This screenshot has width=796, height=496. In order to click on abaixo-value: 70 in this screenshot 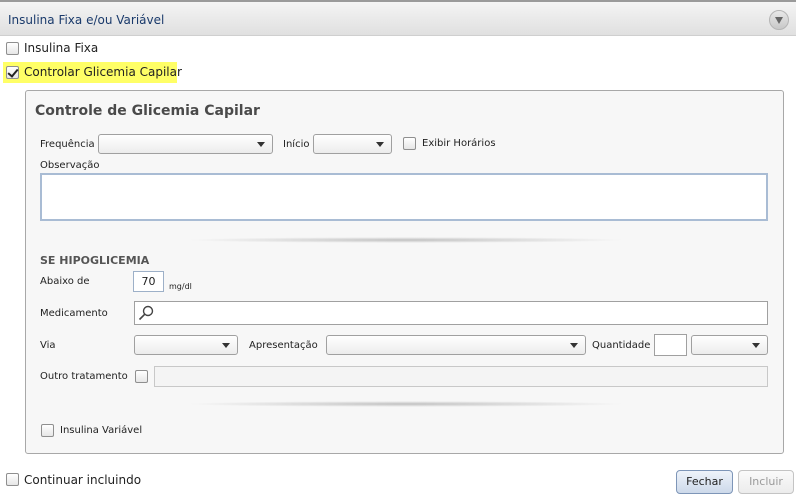, I will do `click(148, 281)`.